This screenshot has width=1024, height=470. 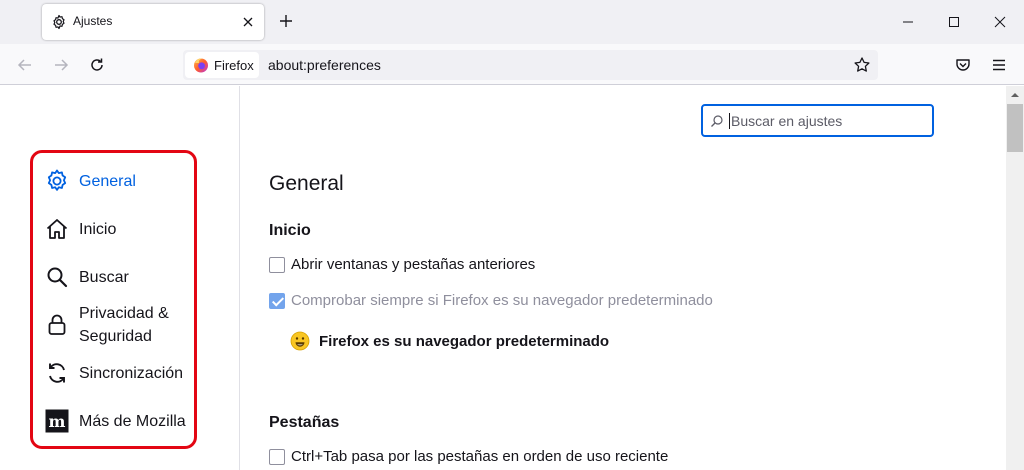 What do you see at coordinates (124, 325) in the screenshot?
I see `sidebar-item-label: Privacidad & Seguridad` at bounding box center [124, 325].